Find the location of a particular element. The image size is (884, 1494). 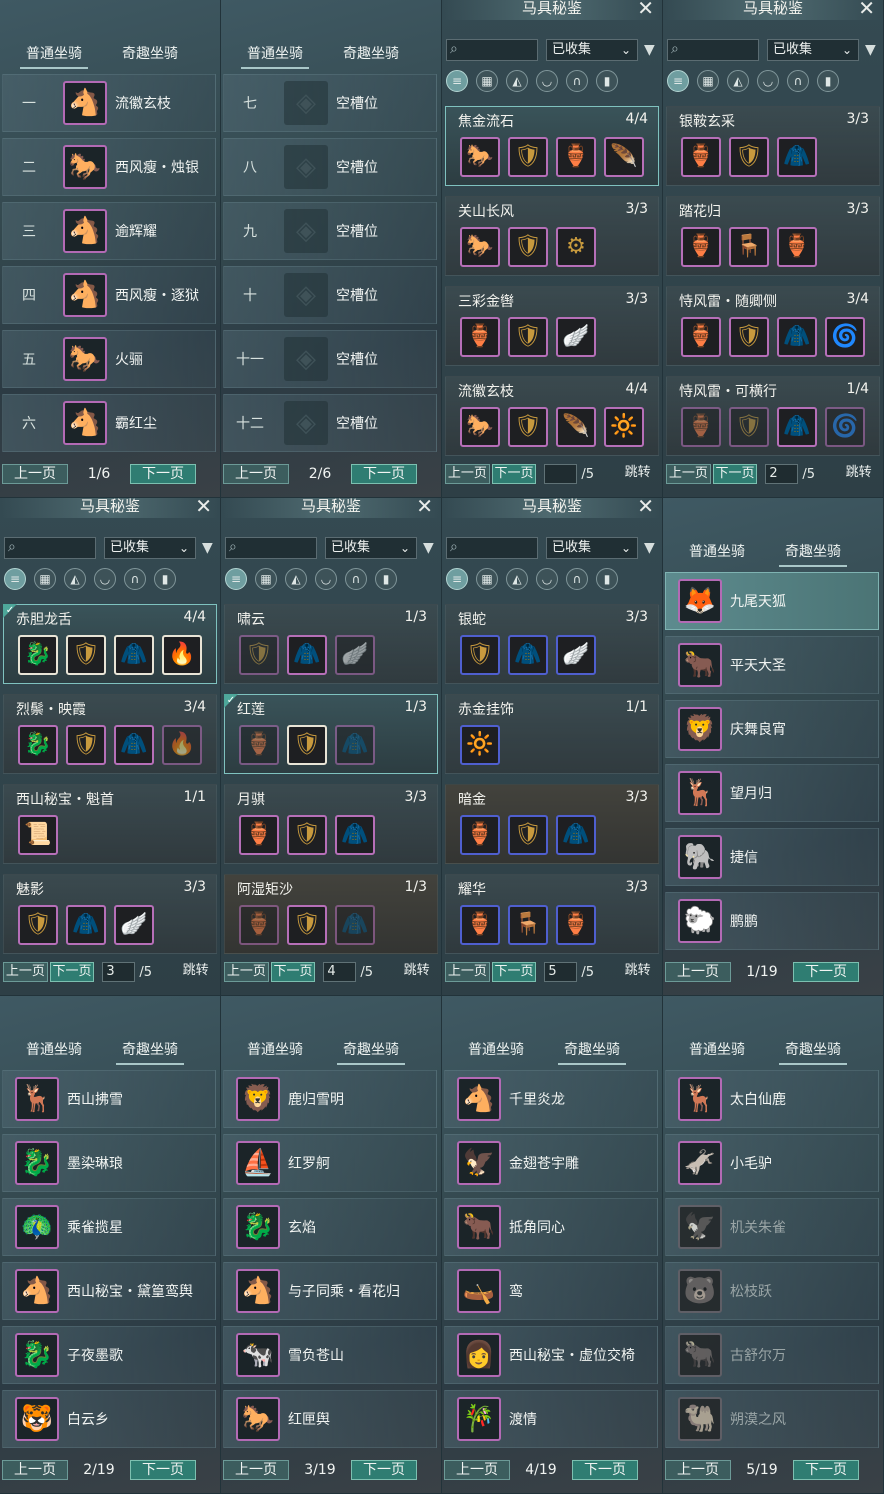

set-card: 烈鬃・映霞 3/4 🐉 🛡 🧥 🔥 is located at coordinates (110, 734).